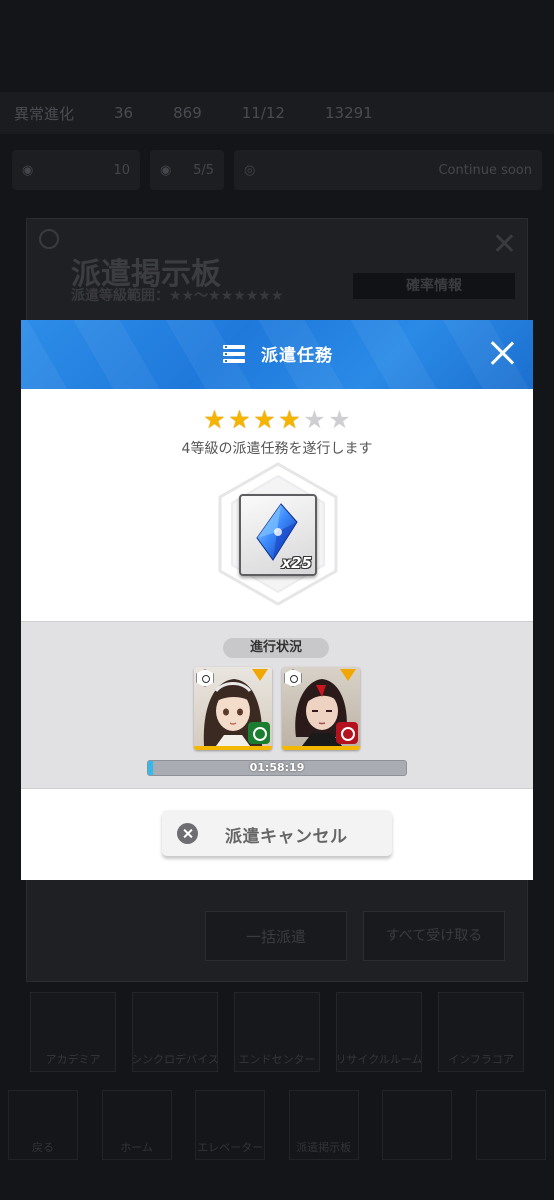  I want to click on wind-element-icon, so click(259, 733).